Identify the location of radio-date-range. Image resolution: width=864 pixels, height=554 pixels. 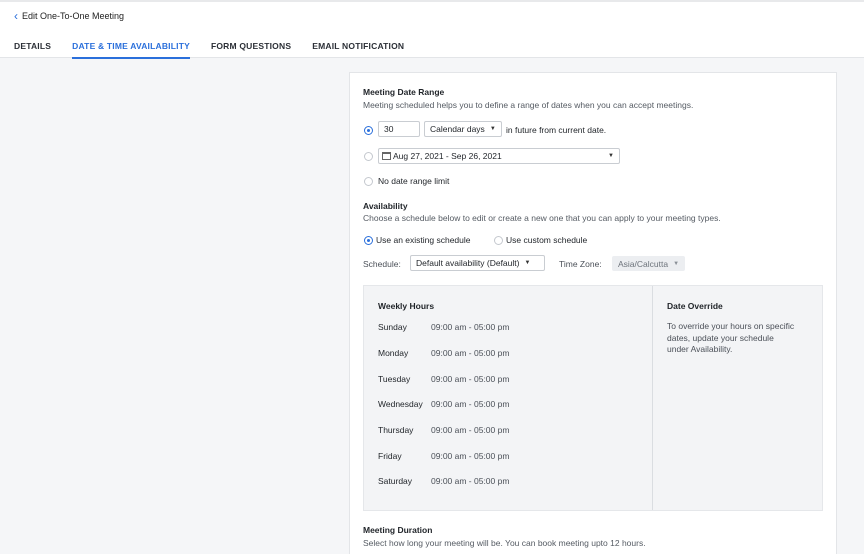
(368, 156).